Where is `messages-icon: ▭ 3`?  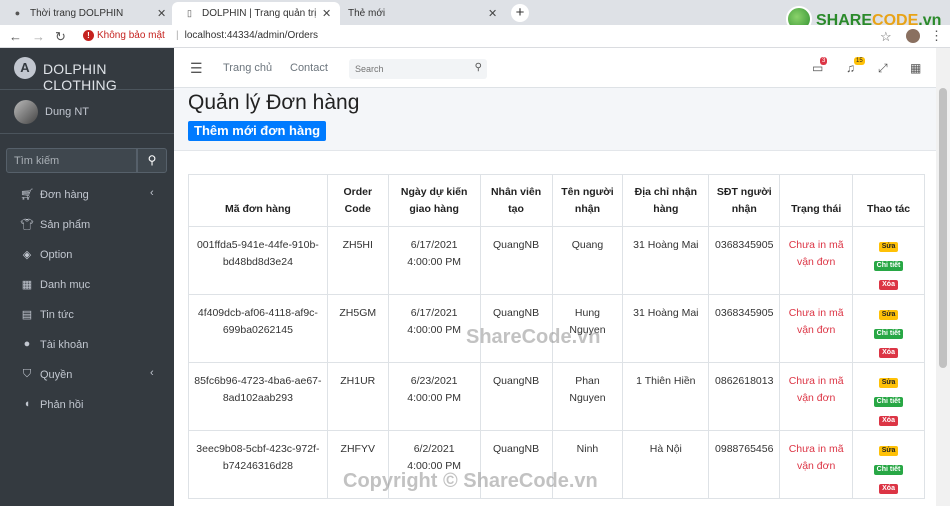
messages-icon: ▭ 3 is located at coordinates (820, 66).